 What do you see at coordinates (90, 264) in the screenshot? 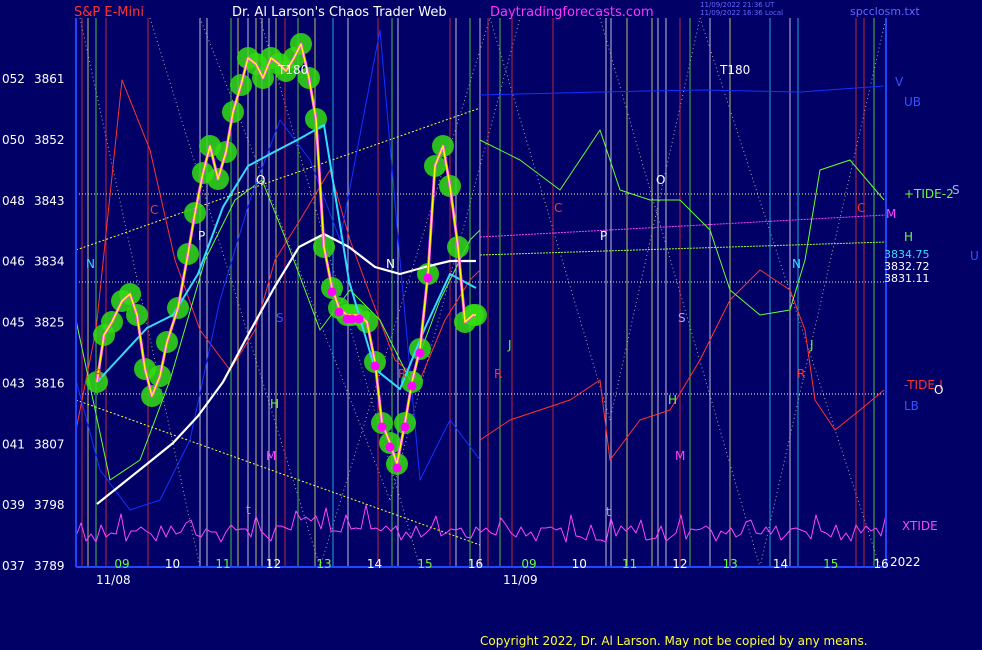
I see `marker-letter-0: N` at bounding box center [90, 264].